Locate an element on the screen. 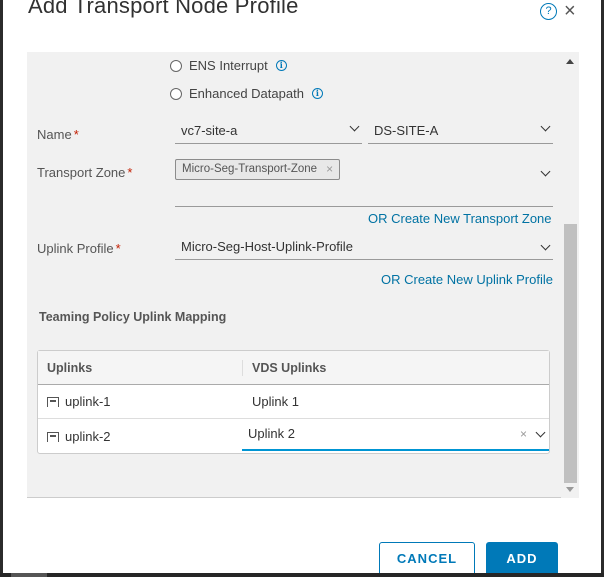 This screenshot has height=577, width=604. switch-select: DS-SITE-A is located at coordinates (460, 132).